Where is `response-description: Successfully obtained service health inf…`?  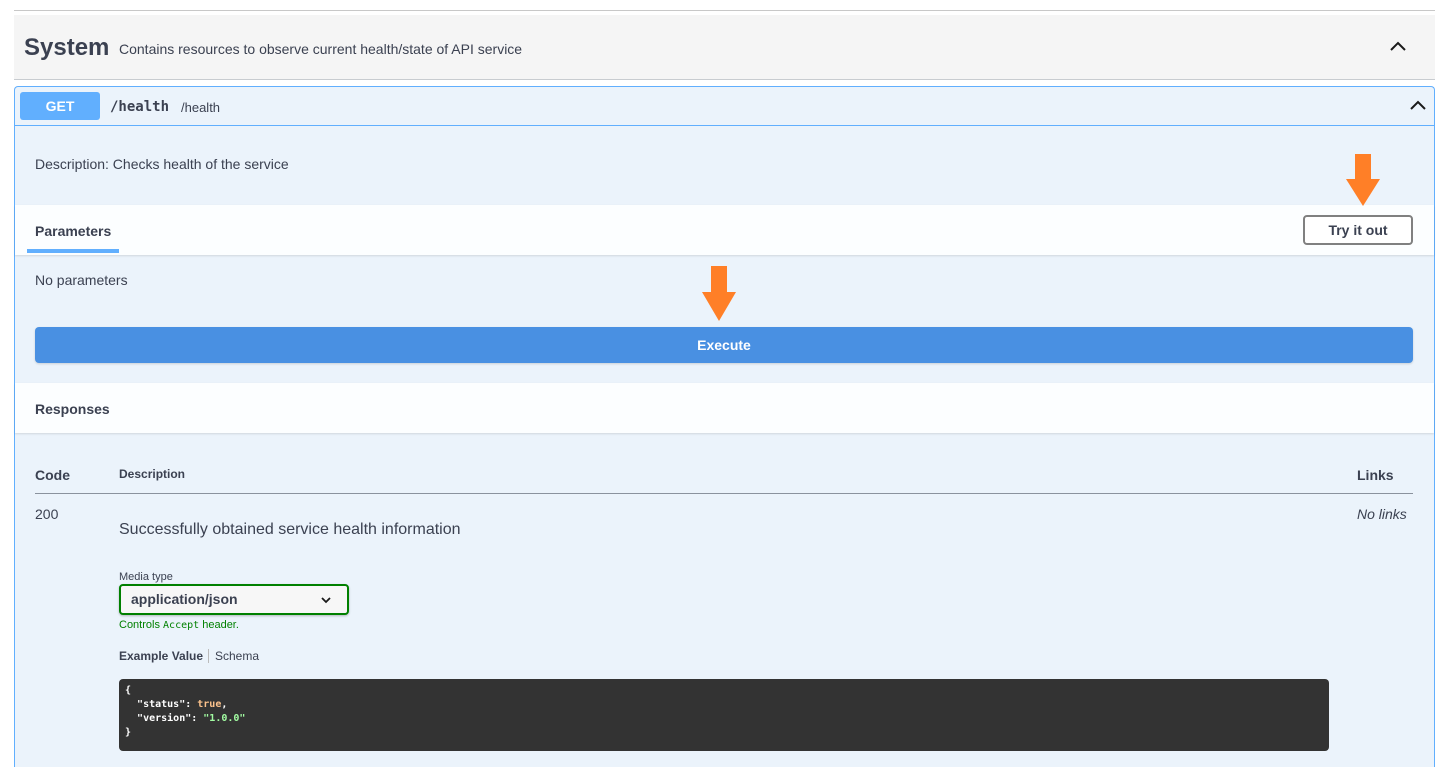
response-description: Successfully obtained service health inf… is located at coordinates (290, 529).